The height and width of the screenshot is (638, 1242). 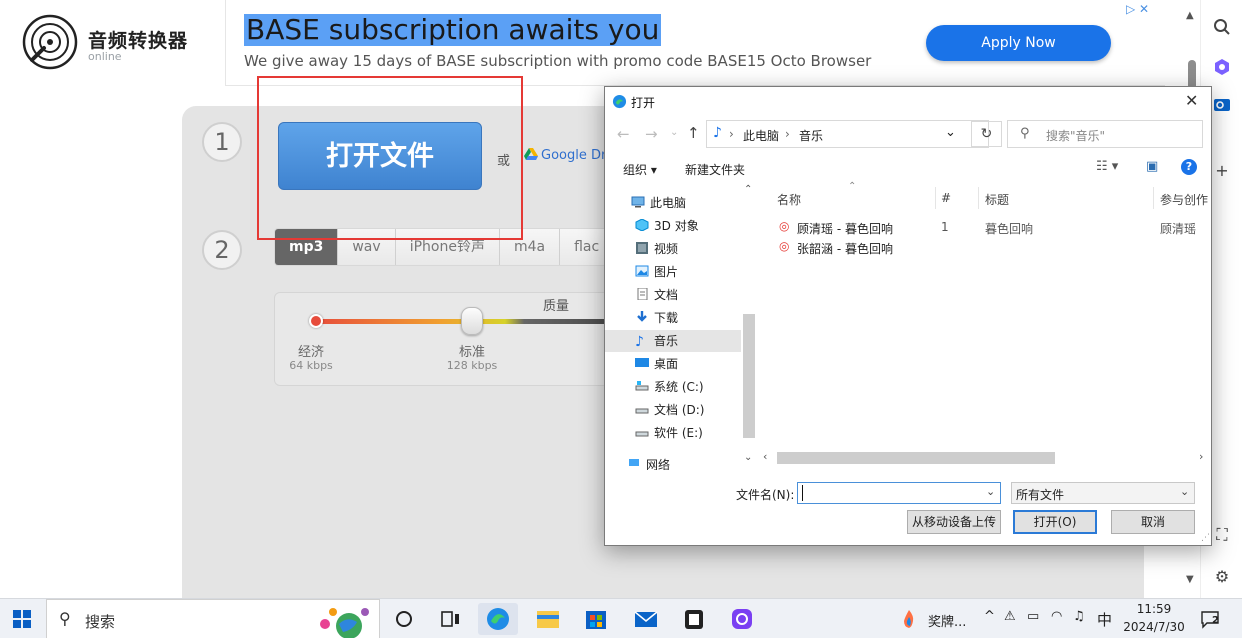 What do you see at coordinates (1153, 522) in the screenshot?
I see `cancel-button: 取消` at bounding box center [1153, 522].